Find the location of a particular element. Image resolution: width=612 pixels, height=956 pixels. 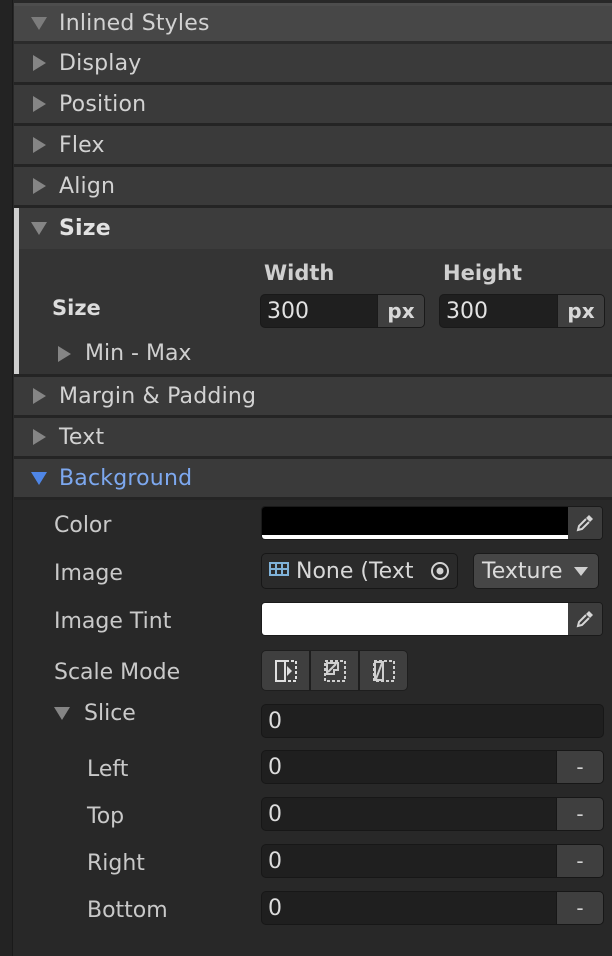

slice-bottom-label: Bottom is located at coordinates (127, 910).